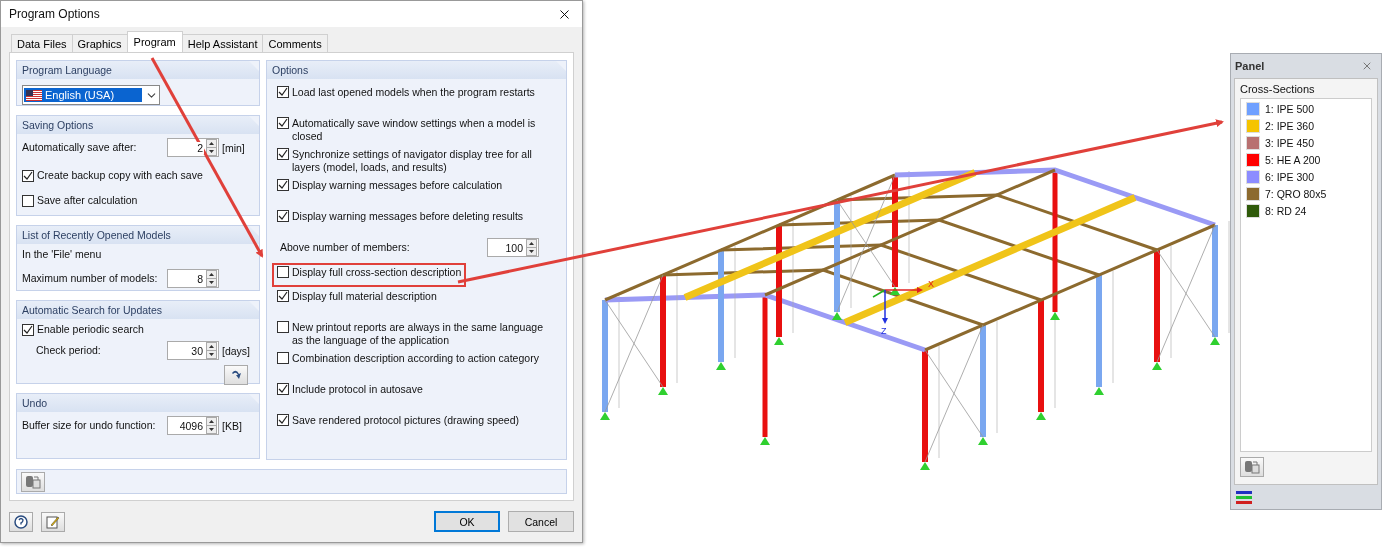  What do you see at coordinates (1367, 66) in the screenshot?
I see `close-icon` at bounding box center [1367, 66].